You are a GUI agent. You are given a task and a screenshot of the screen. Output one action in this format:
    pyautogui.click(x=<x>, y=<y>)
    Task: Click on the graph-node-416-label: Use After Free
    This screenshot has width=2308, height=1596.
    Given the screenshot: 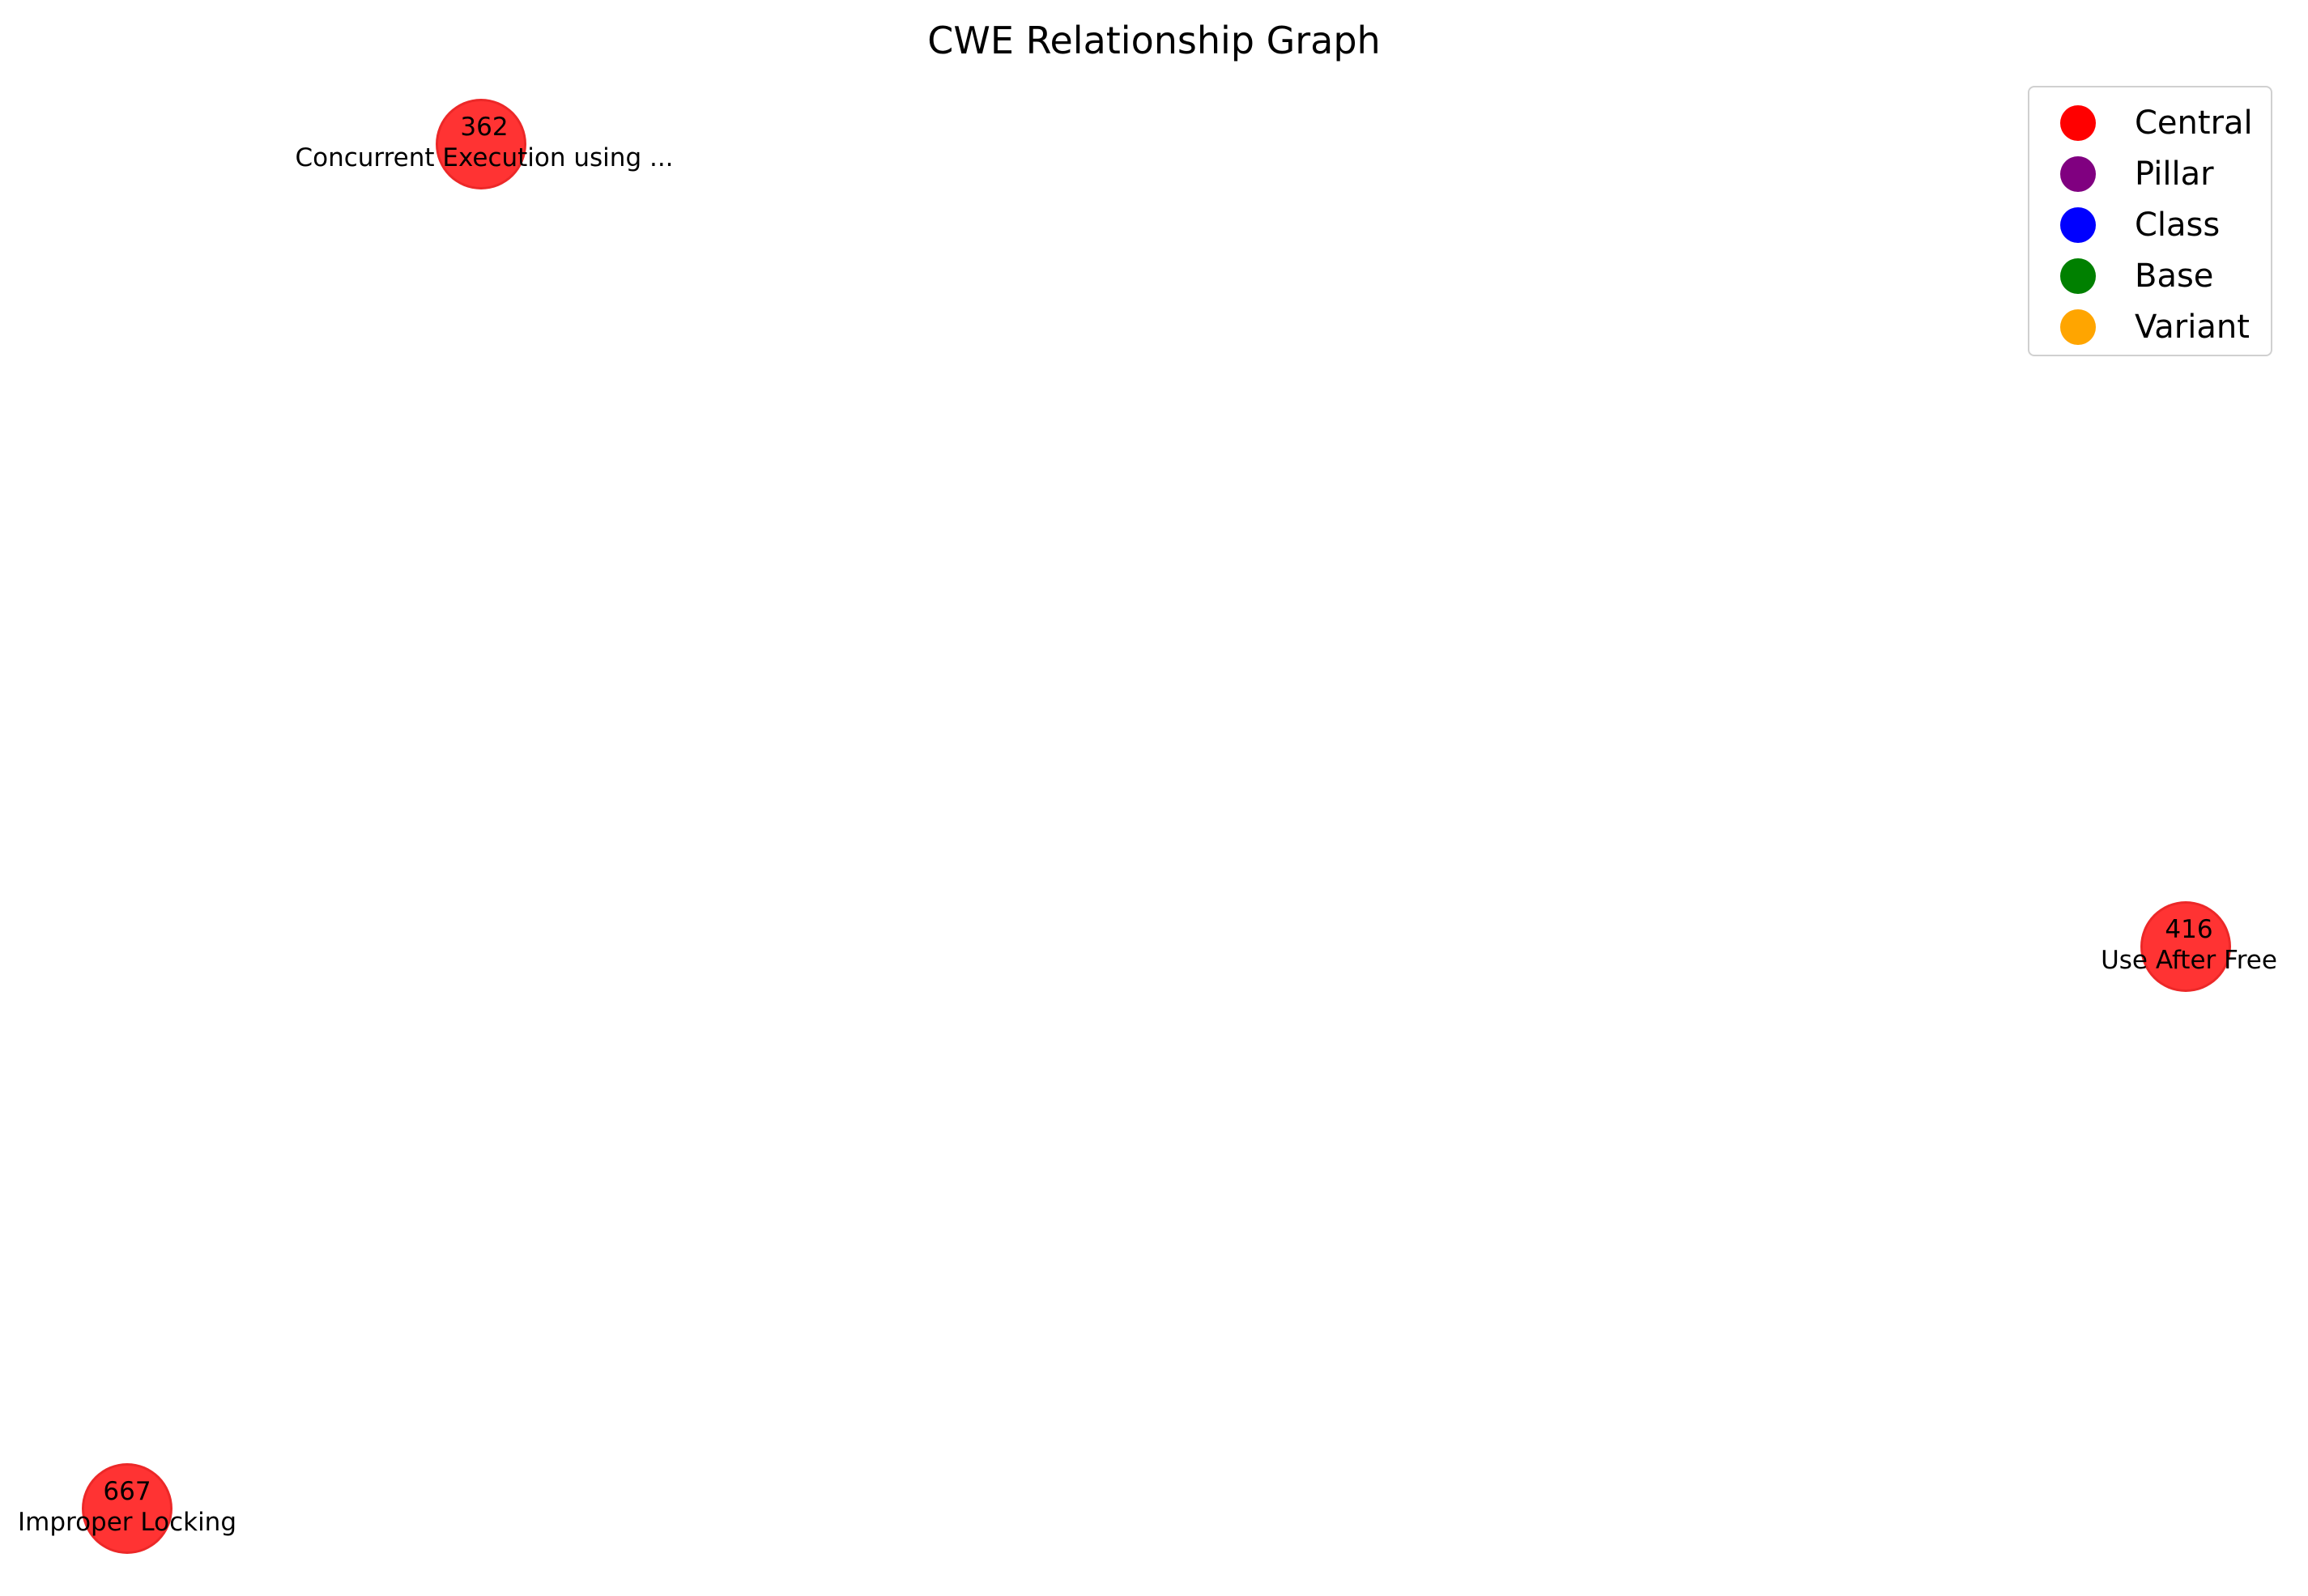 What is the action you would take?
    pyautogui.click(x=2189, y=960)
    